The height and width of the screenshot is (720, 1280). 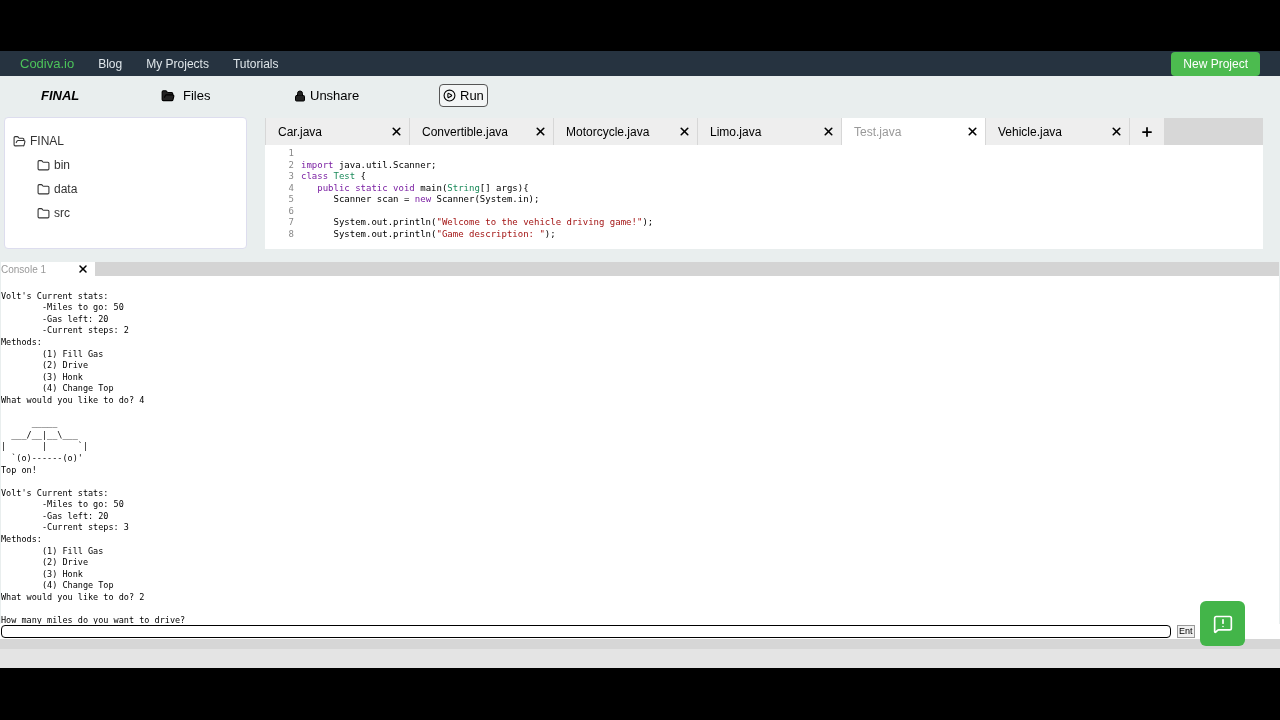 I want to click on feedback-icon, so click(x=1222, y=623).